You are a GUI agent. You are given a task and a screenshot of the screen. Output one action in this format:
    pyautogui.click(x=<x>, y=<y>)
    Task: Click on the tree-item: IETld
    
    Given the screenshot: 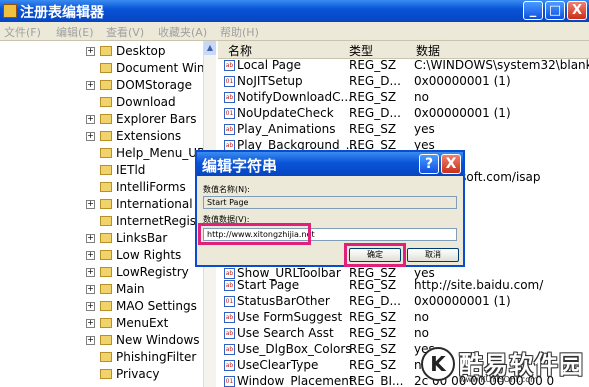 What is the action you would take?
    pyautogui.click(x=100, y=170)
    